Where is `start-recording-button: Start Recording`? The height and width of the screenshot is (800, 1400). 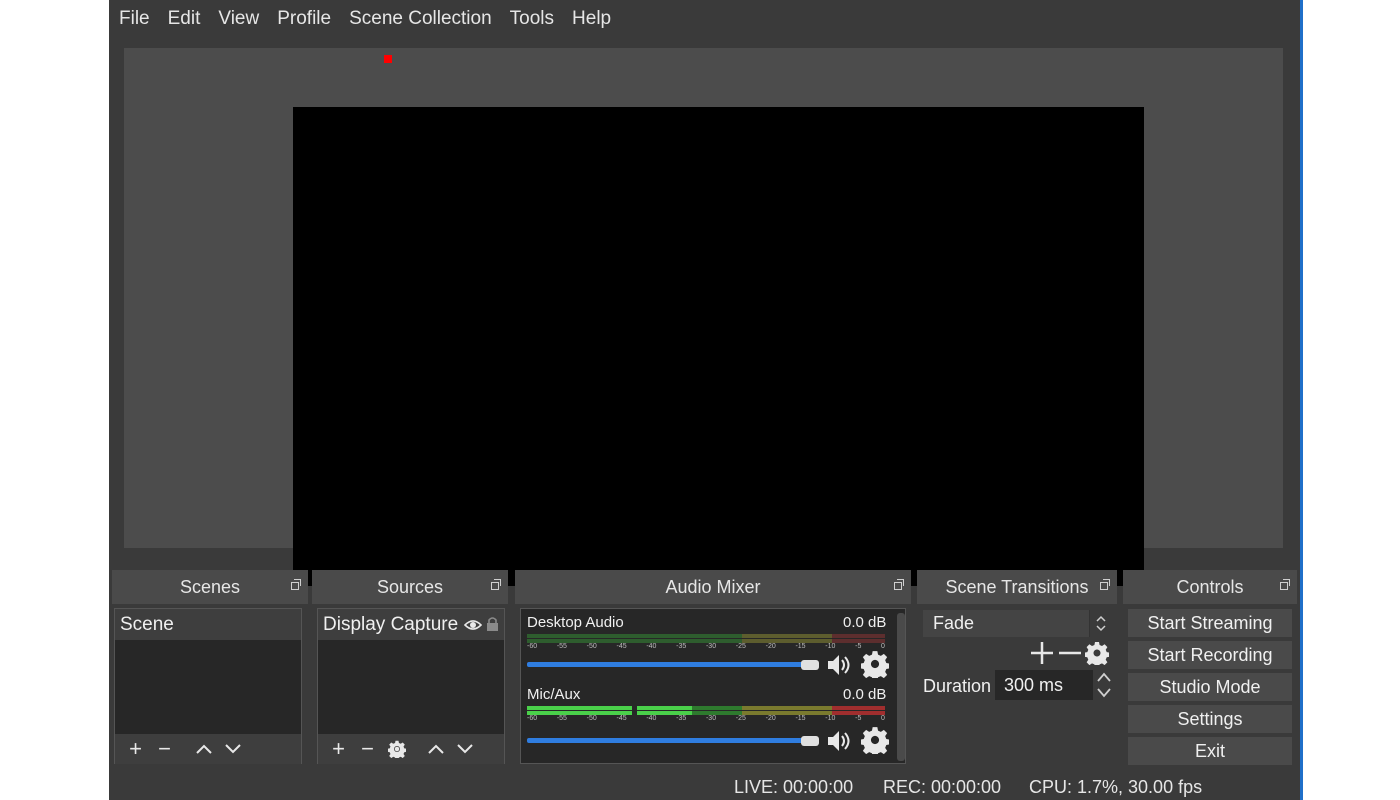 start-recording-button: Start Recording is located at coordinates (1210, 655).